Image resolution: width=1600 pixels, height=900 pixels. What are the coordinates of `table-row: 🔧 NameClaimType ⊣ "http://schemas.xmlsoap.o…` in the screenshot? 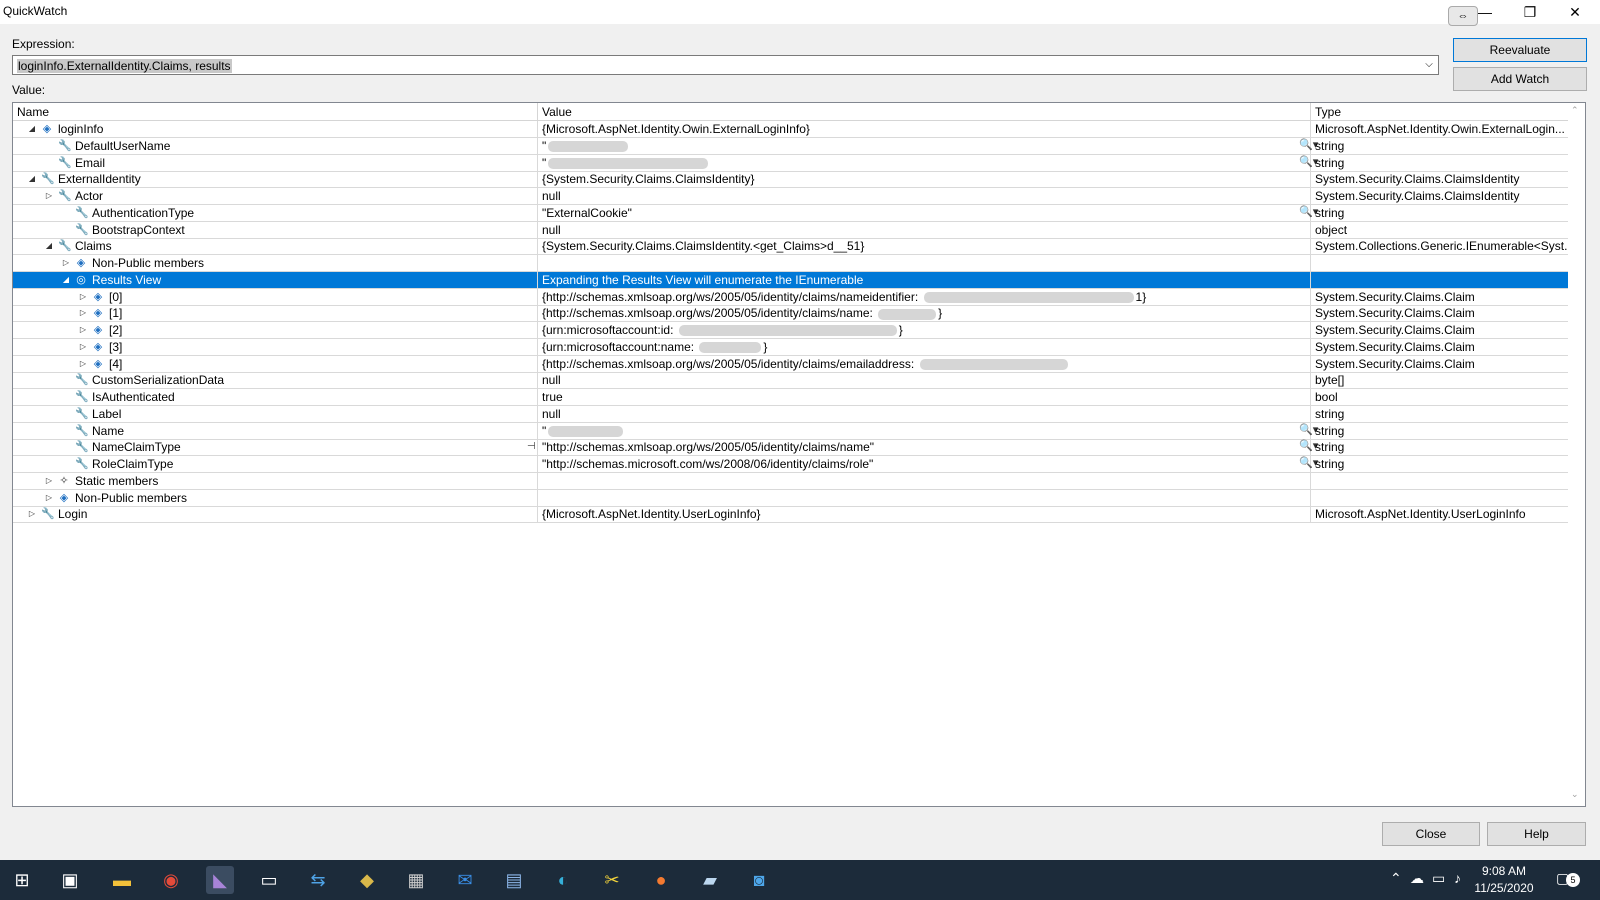 It's located at (791, 448).